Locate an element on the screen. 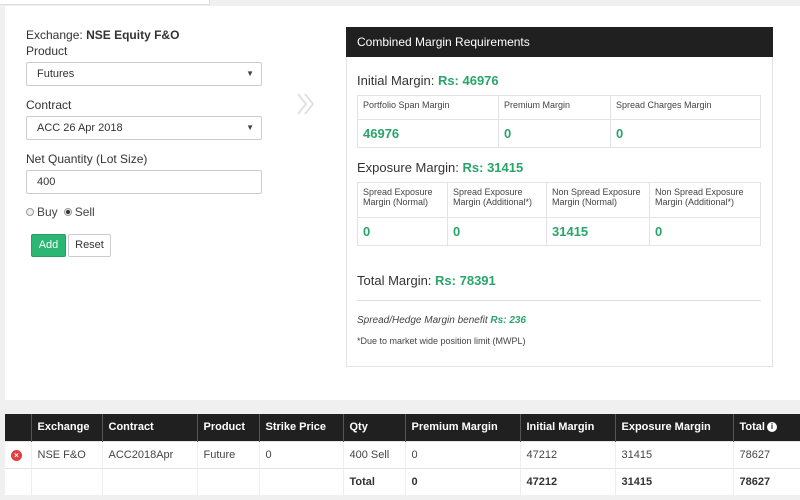 The height and width of the screenshot is (500, 800). exposure-margin-amount: Rs: 31415 is located at coordinates (493, 167).